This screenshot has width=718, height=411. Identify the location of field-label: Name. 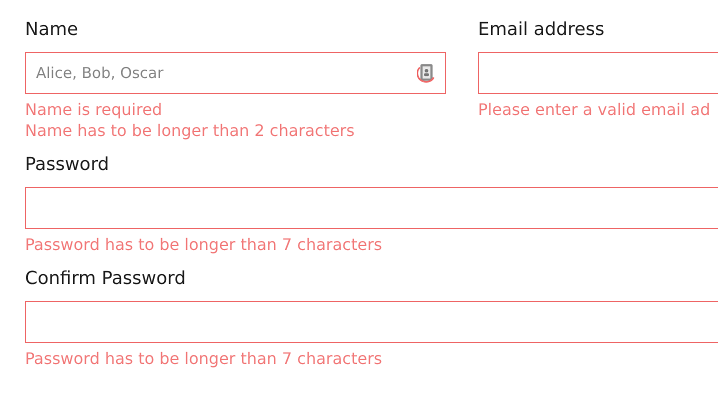
(51, 30).